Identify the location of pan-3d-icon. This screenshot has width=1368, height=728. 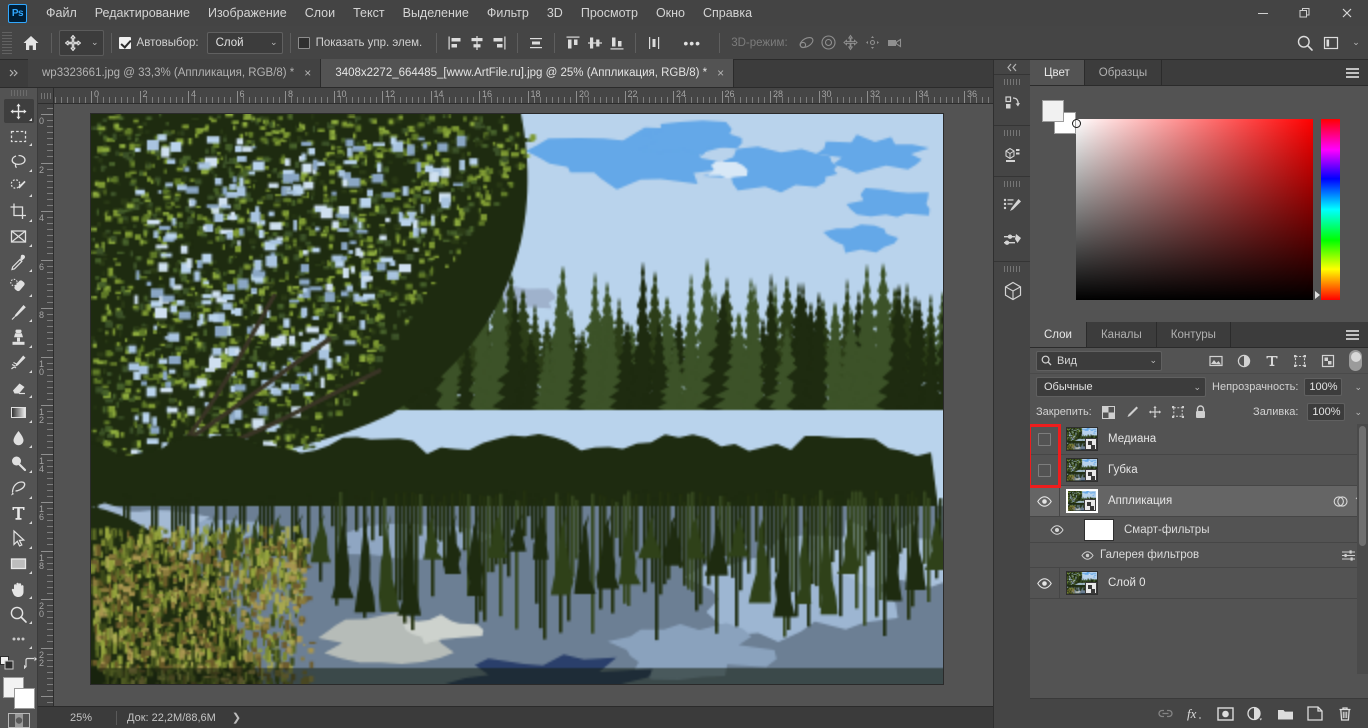
(851, 43).